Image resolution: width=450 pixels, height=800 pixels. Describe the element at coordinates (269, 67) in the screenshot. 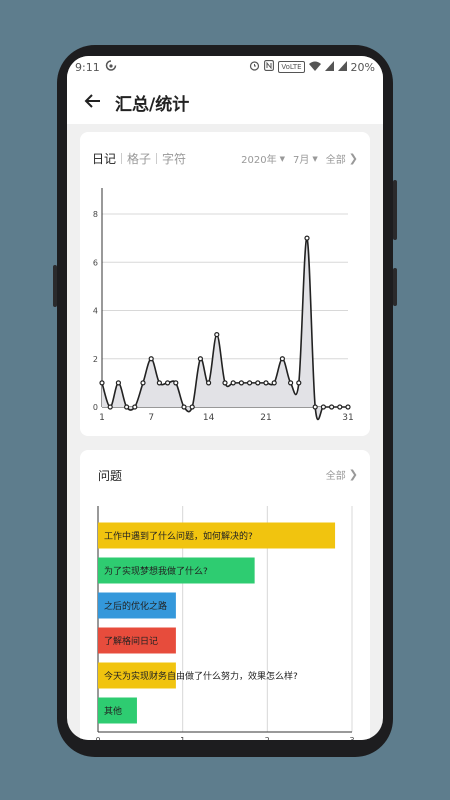

I see `nfc-icon` at that location.